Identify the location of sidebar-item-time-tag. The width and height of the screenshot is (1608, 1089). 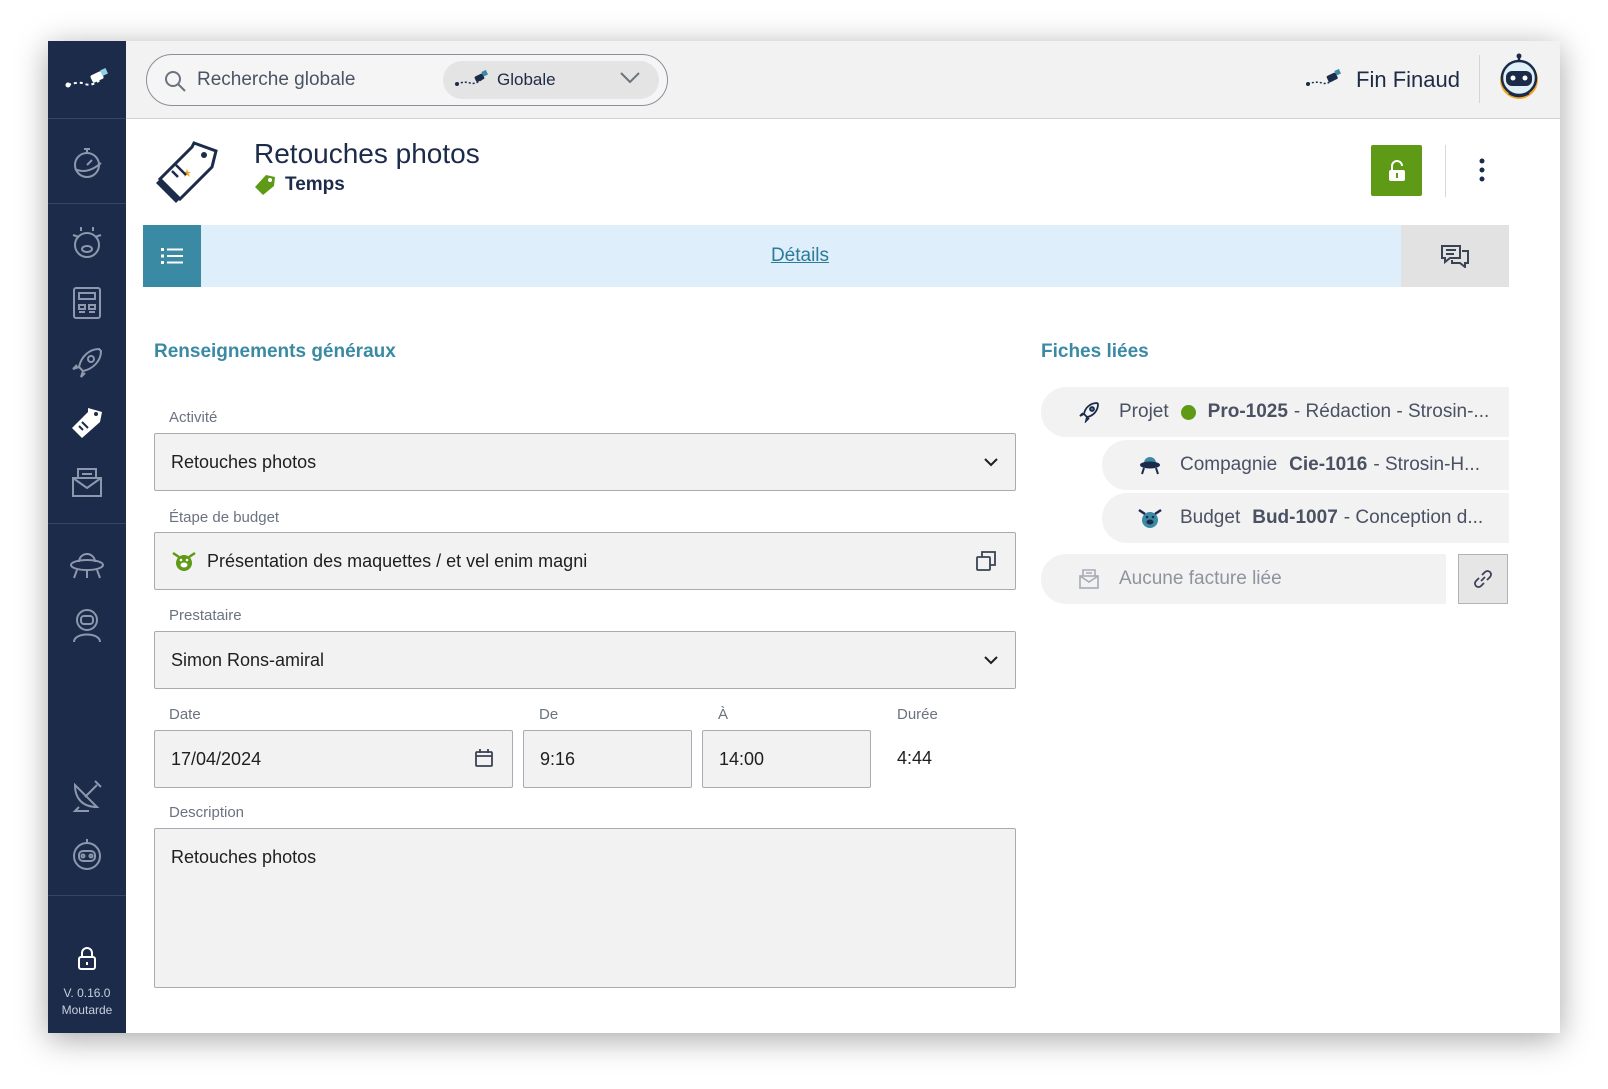
(87, 423).